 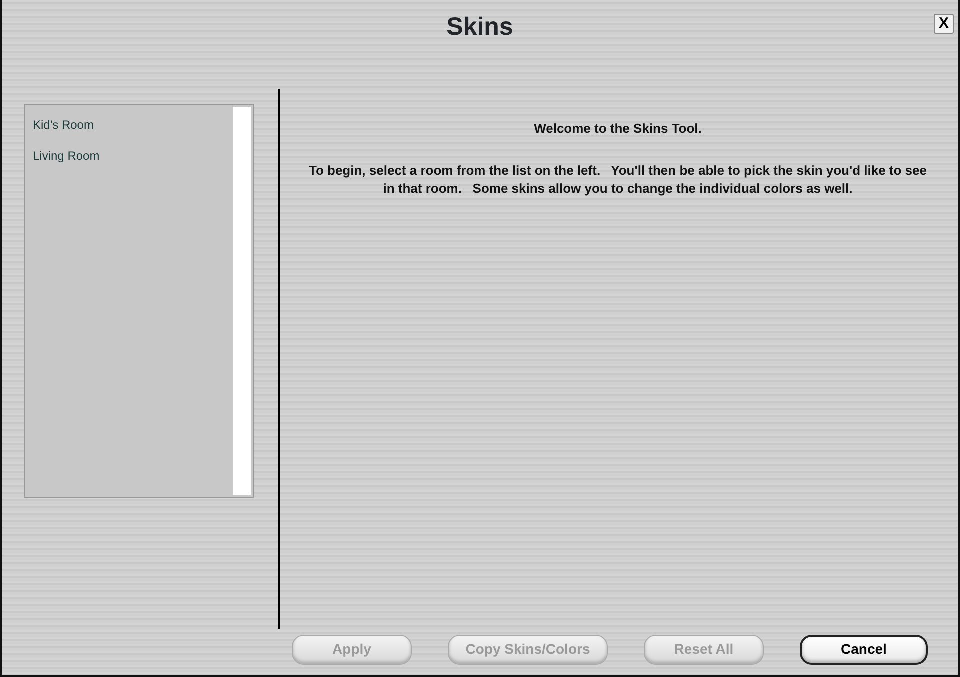 I want to click on window-title: Skins, so click(x=480, y=27).